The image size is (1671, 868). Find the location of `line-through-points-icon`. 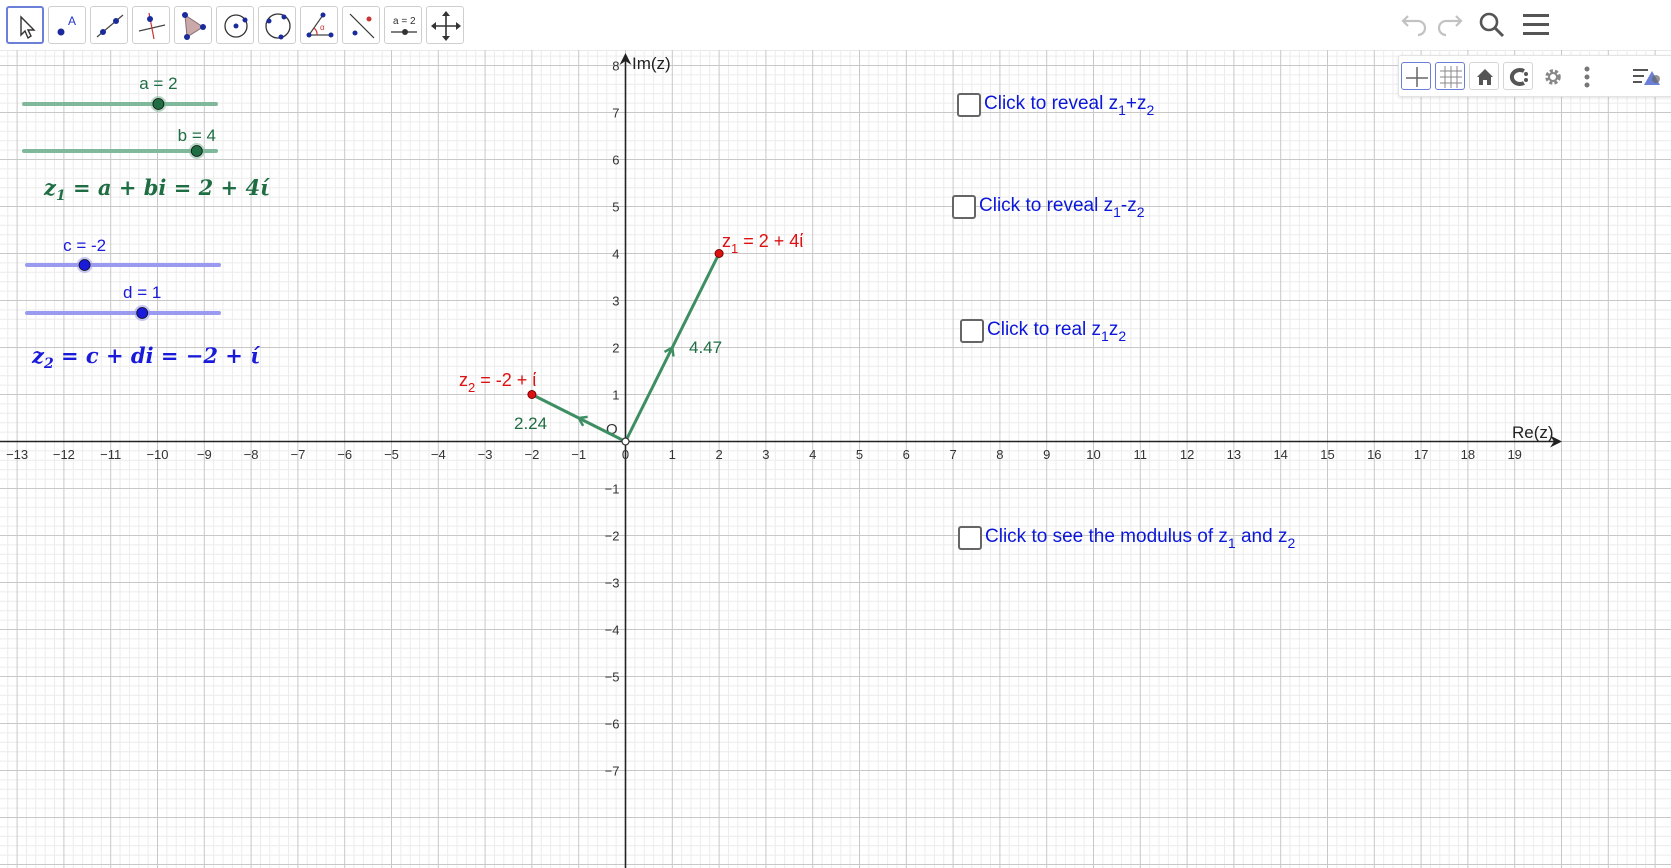

line-through-points-icon is located at coordinates (110, 26).